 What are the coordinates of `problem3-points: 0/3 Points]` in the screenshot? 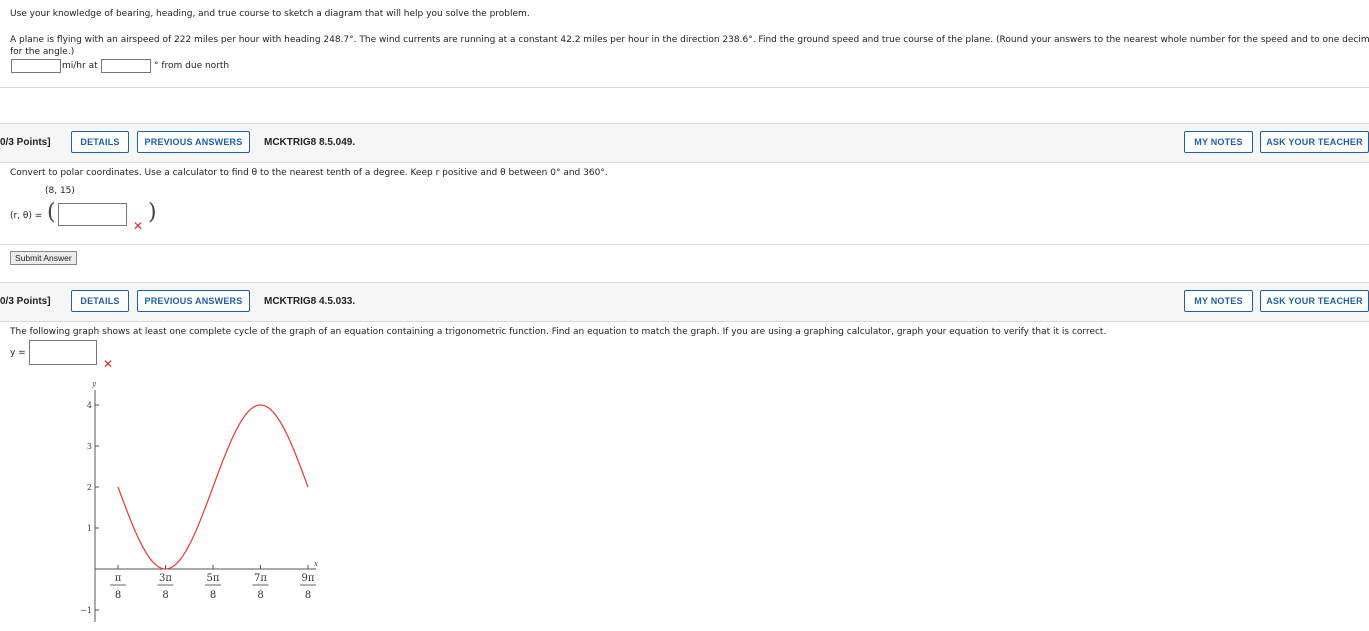 It's located at (25, 301).